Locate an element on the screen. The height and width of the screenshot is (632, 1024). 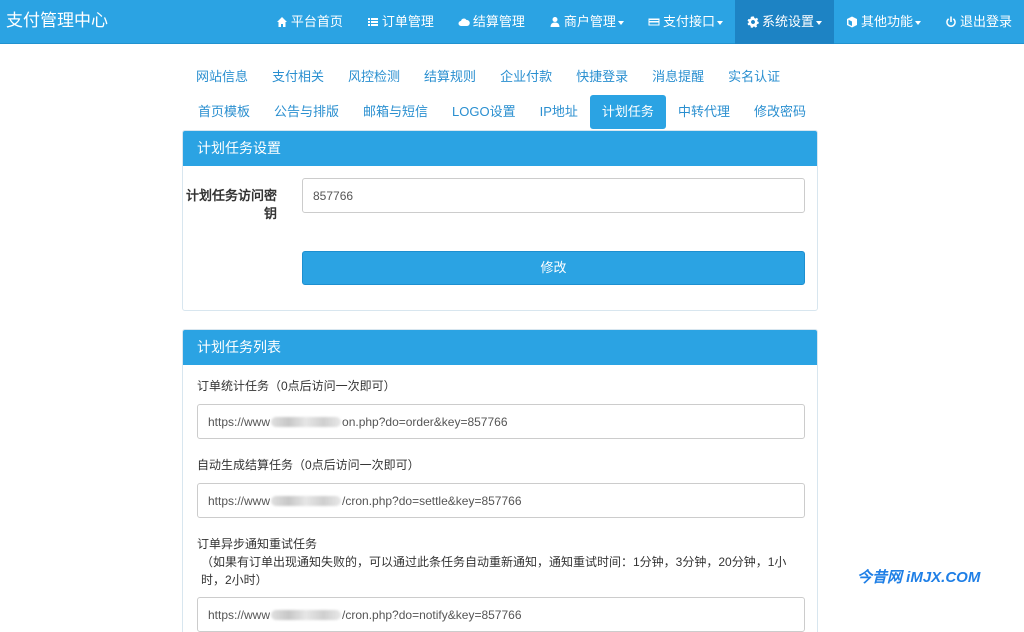
modify-button: 修改 is located at coordinates (553, 268).